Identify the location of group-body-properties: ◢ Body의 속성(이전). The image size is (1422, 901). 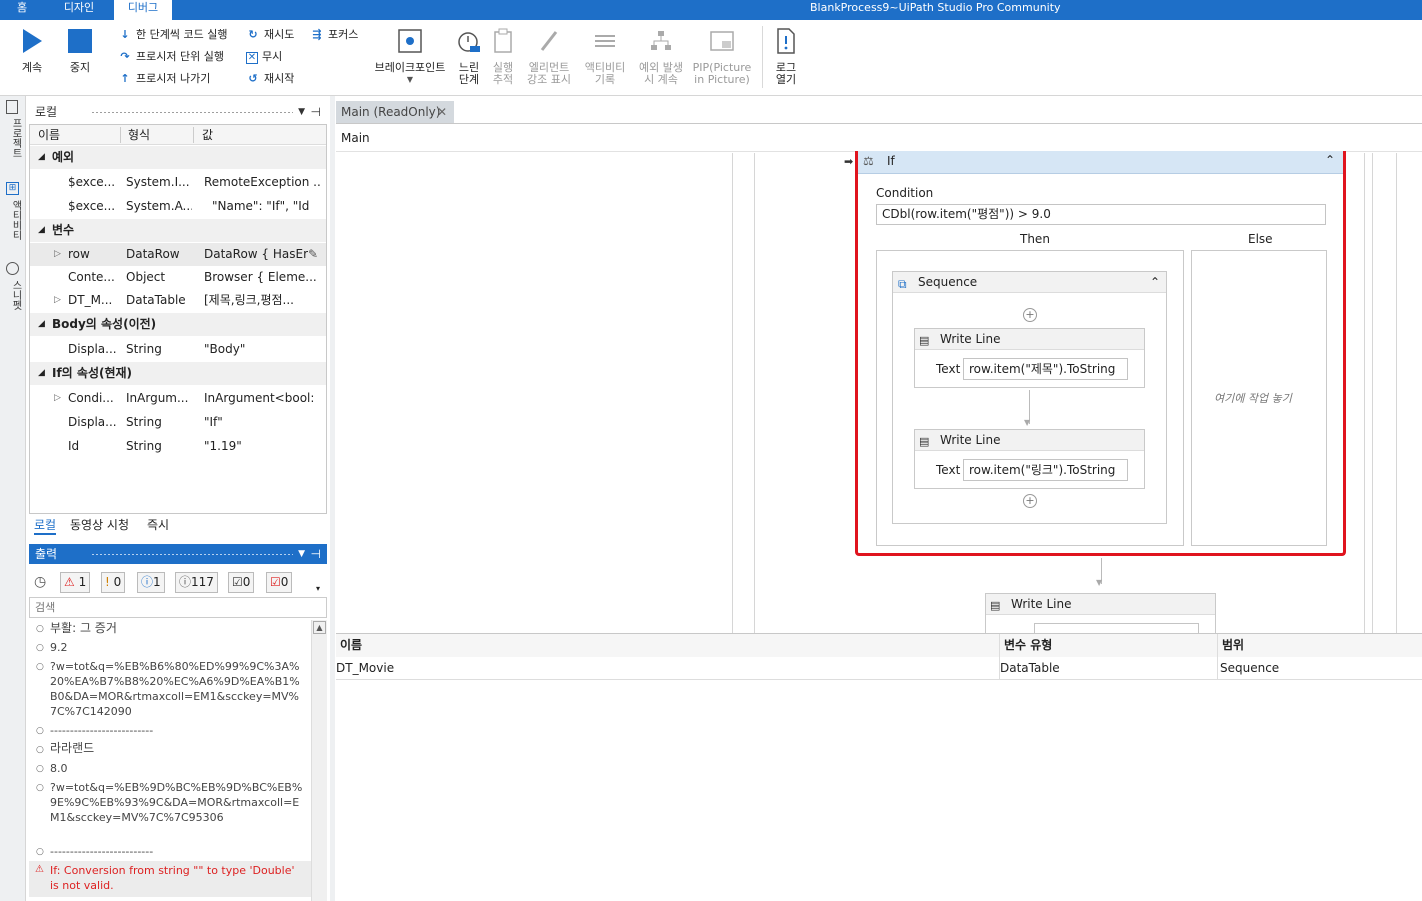
(178, 324).